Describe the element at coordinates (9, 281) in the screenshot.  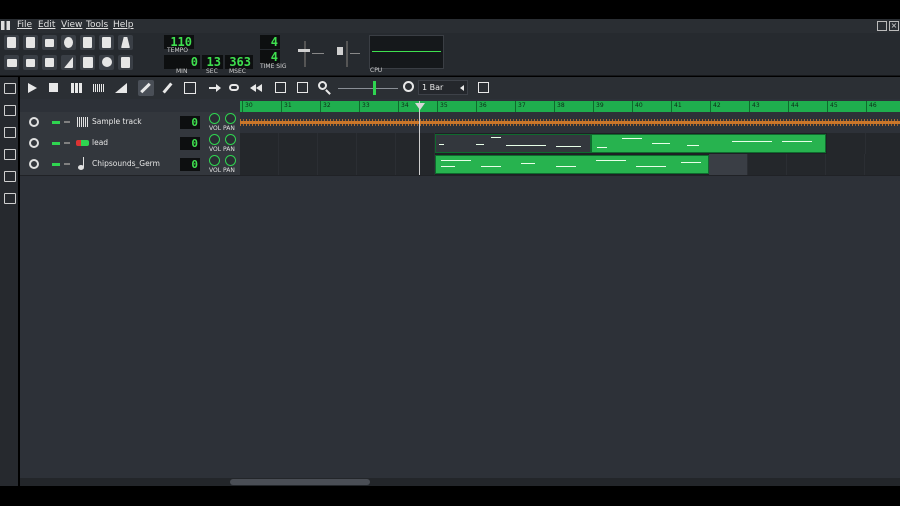
I see `side-bar` at that location.